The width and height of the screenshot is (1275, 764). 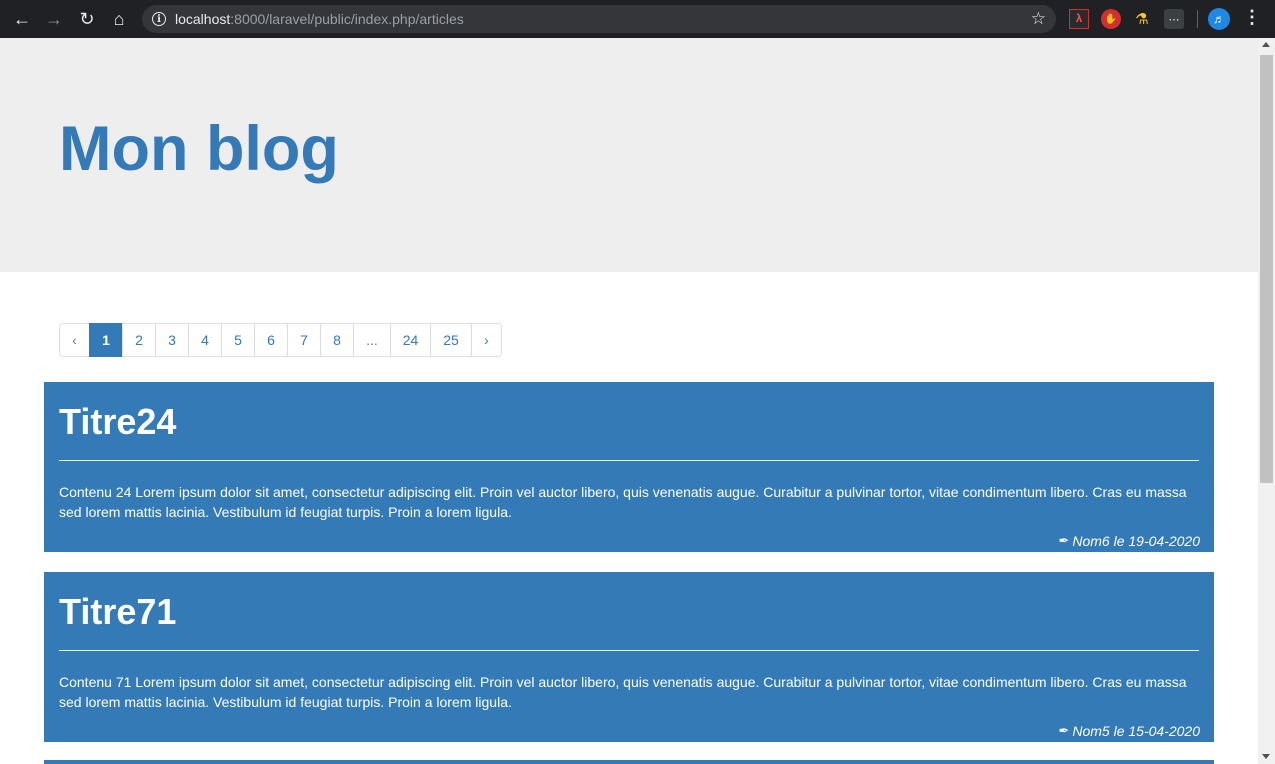 What do you see at coordinates (1252, 17) in the screenshot?
I see `browser-menu-icon: ⋮` at bounding box center [1252, 17].